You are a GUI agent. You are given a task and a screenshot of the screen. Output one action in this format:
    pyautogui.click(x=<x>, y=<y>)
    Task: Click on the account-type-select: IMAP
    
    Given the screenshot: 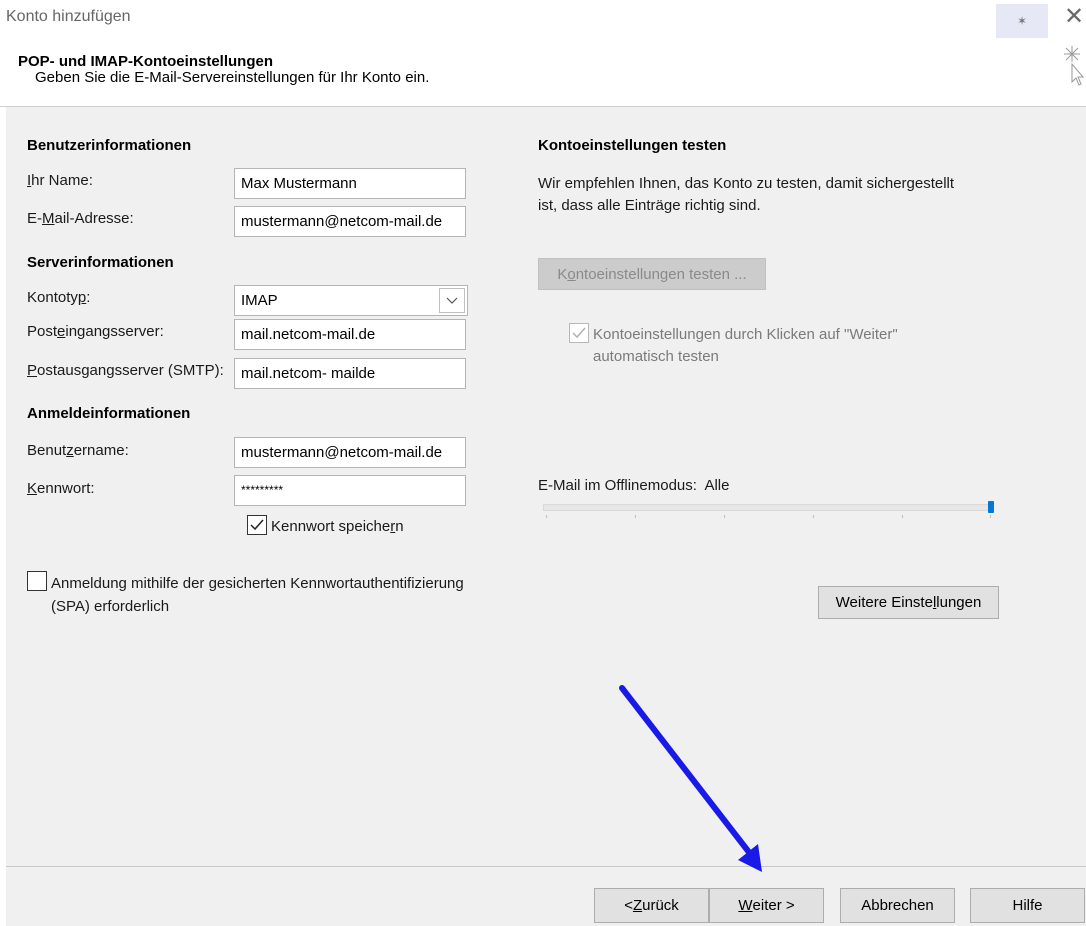 What is the action you would take?
    pyautogui.click(x=351, y=300)
    